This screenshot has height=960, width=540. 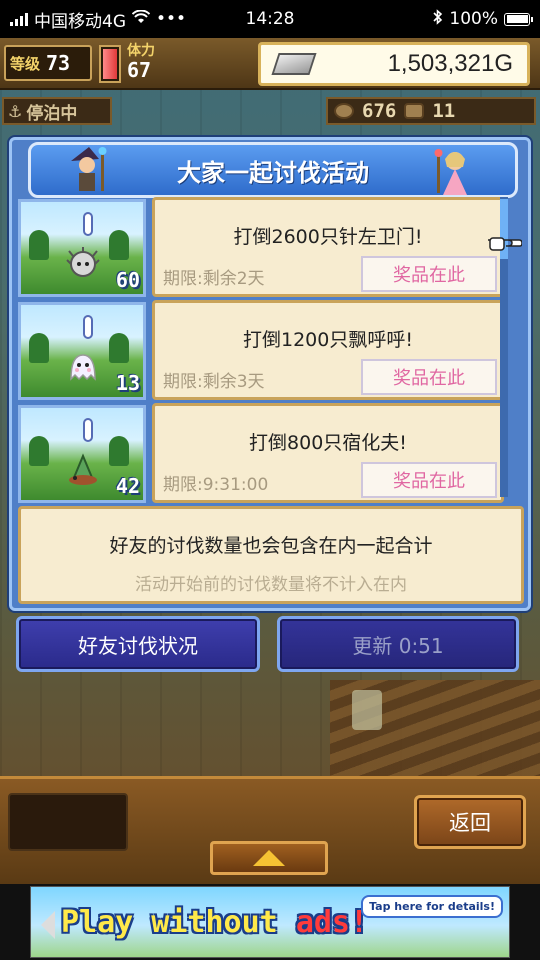 I want to click on quest-card: 打倒2600只针左卫门! 期限:剩余2天 奖品在此, so click(x=328, y=247).